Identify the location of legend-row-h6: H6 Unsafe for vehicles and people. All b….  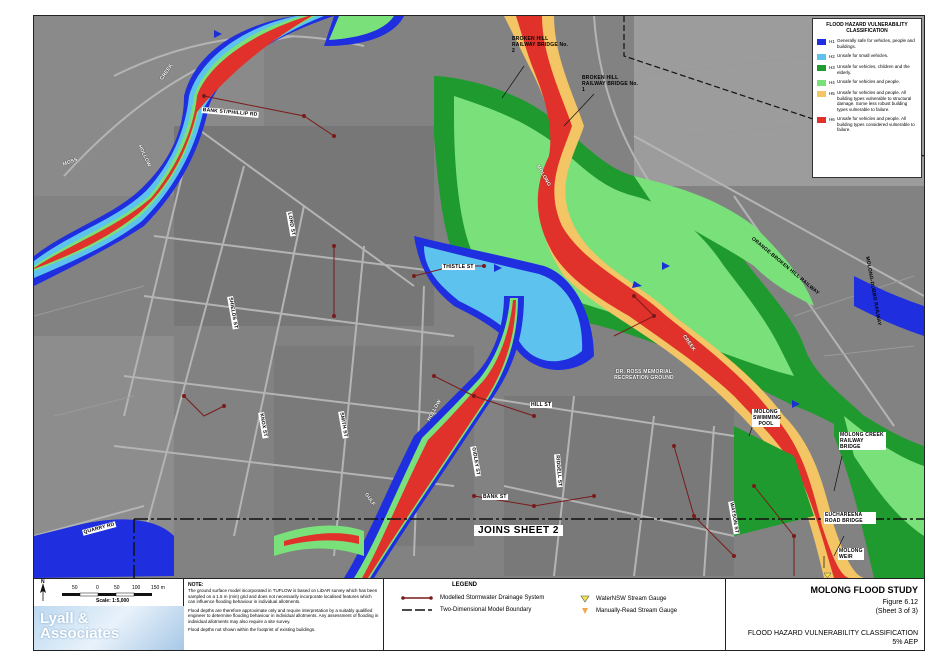
(867, 124).